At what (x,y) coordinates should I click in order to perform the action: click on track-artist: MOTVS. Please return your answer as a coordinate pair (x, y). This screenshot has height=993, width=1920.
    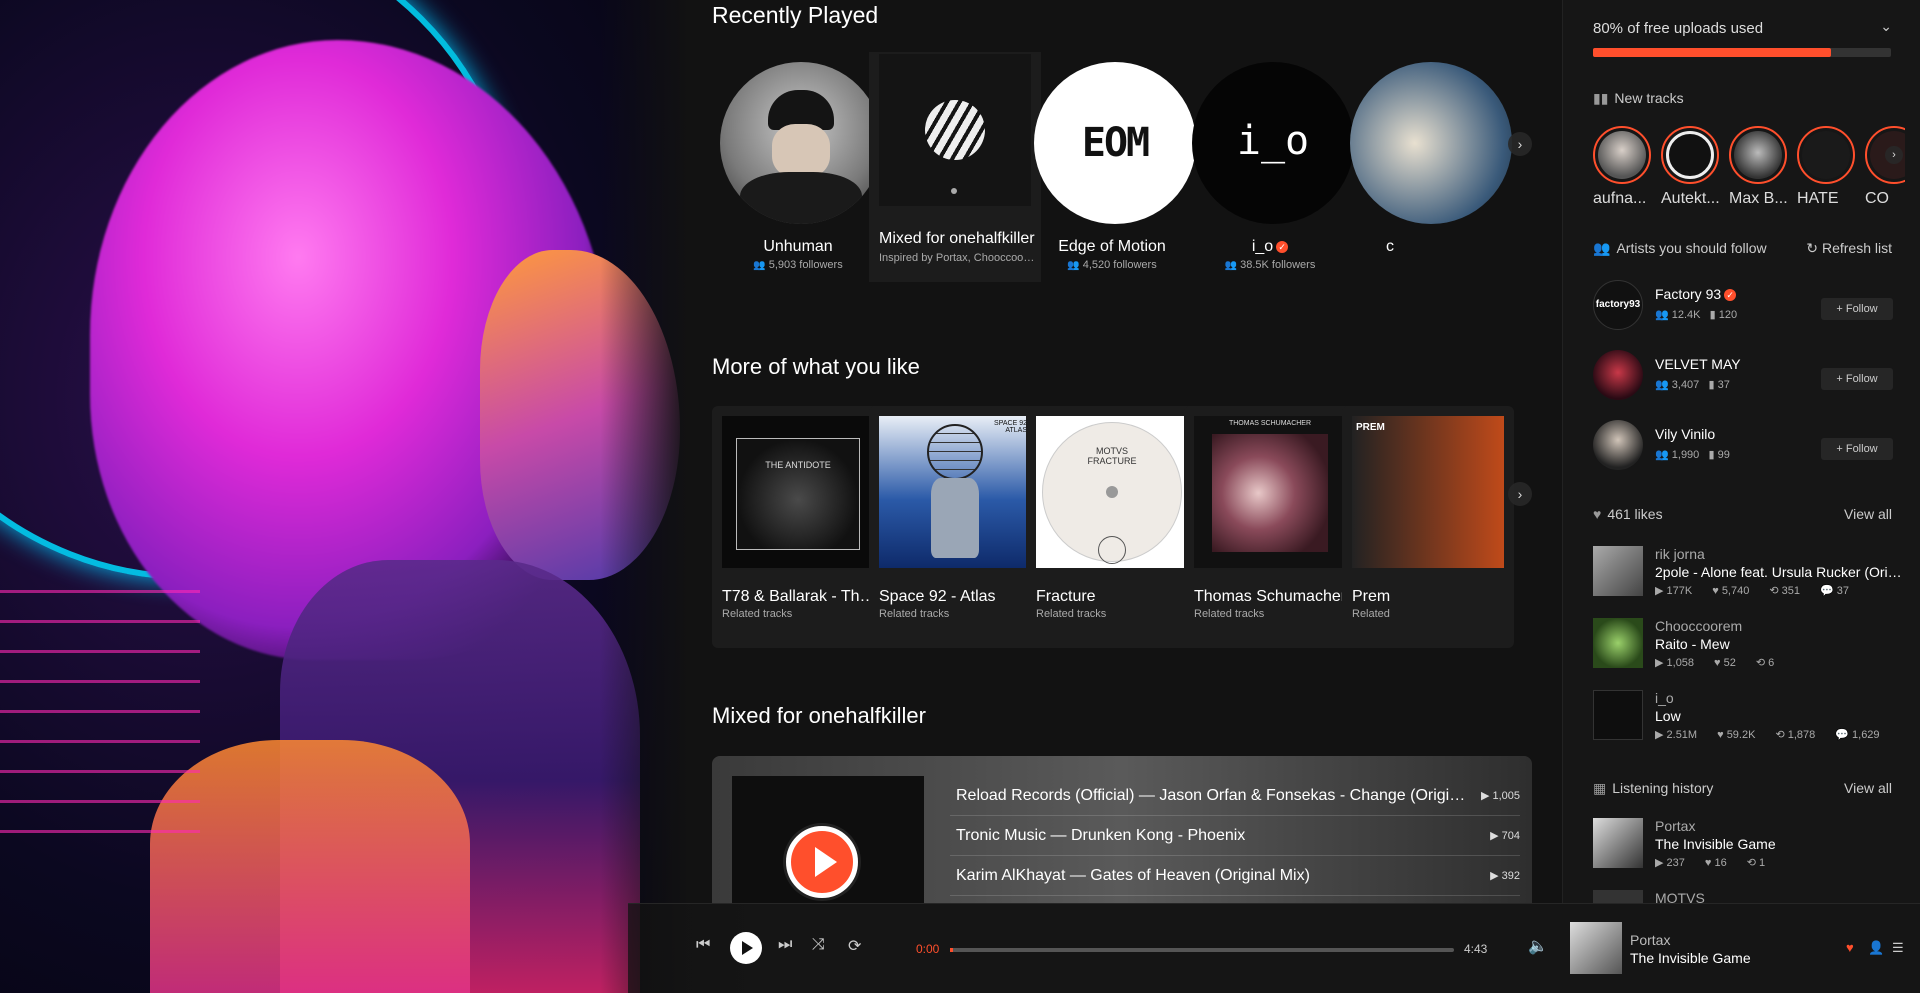
    Looking at the image, I should click on (1680, 896).